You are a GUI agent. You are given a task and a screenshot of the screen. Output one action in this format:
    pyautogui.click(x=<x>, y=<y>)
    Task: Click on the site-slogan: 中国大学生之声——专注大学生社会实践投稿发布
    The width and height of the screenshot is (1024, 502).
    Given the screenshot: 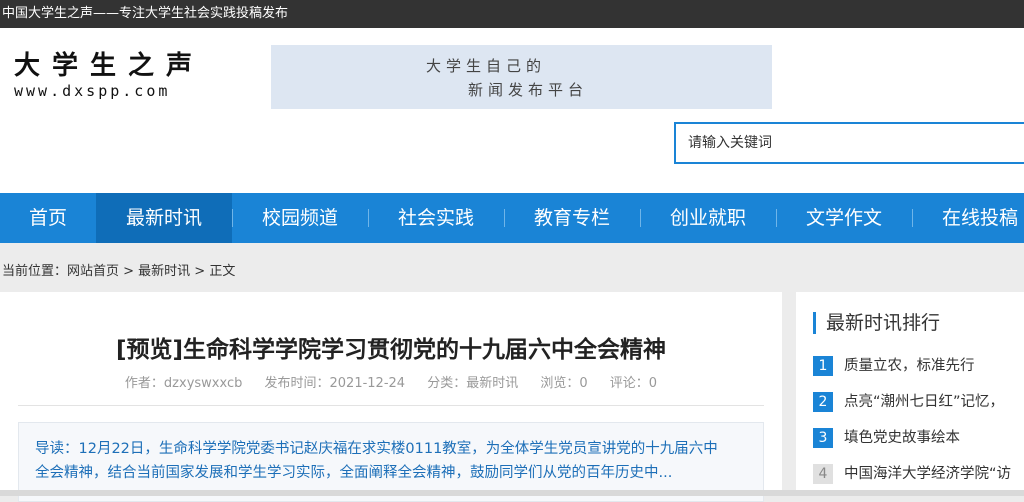 What is the action you would take?
    pyautogui.click(x=145, y=13)
    